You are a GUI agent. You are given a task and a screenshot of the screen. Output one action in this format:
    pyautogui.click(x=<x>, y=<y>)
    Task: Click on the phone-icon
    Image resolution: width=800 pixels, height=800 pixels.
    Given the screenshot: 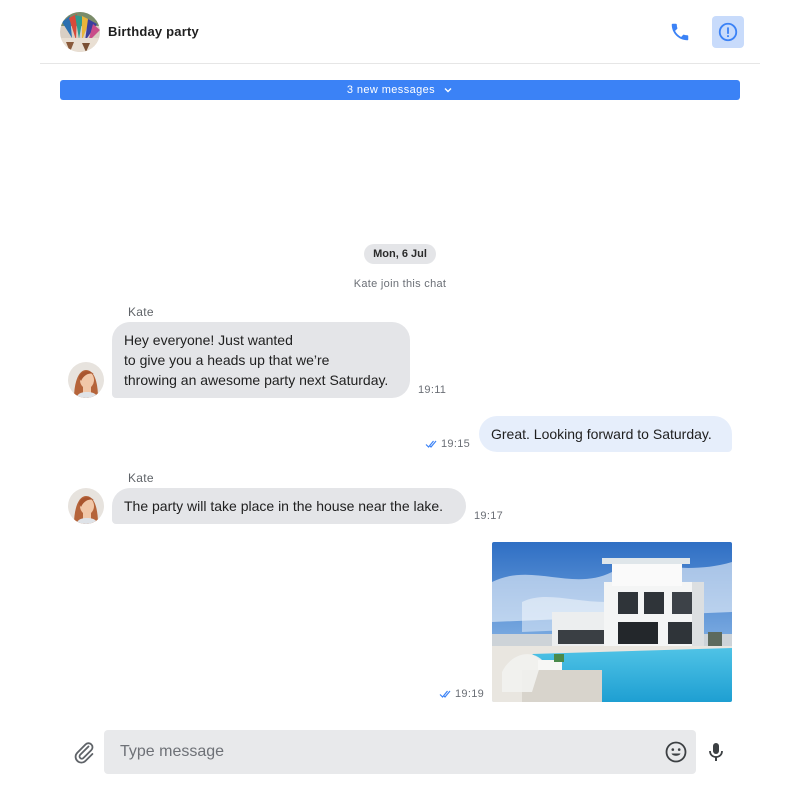 What is the action you would take?
    pyautogui.click(x=680, y=32)
    